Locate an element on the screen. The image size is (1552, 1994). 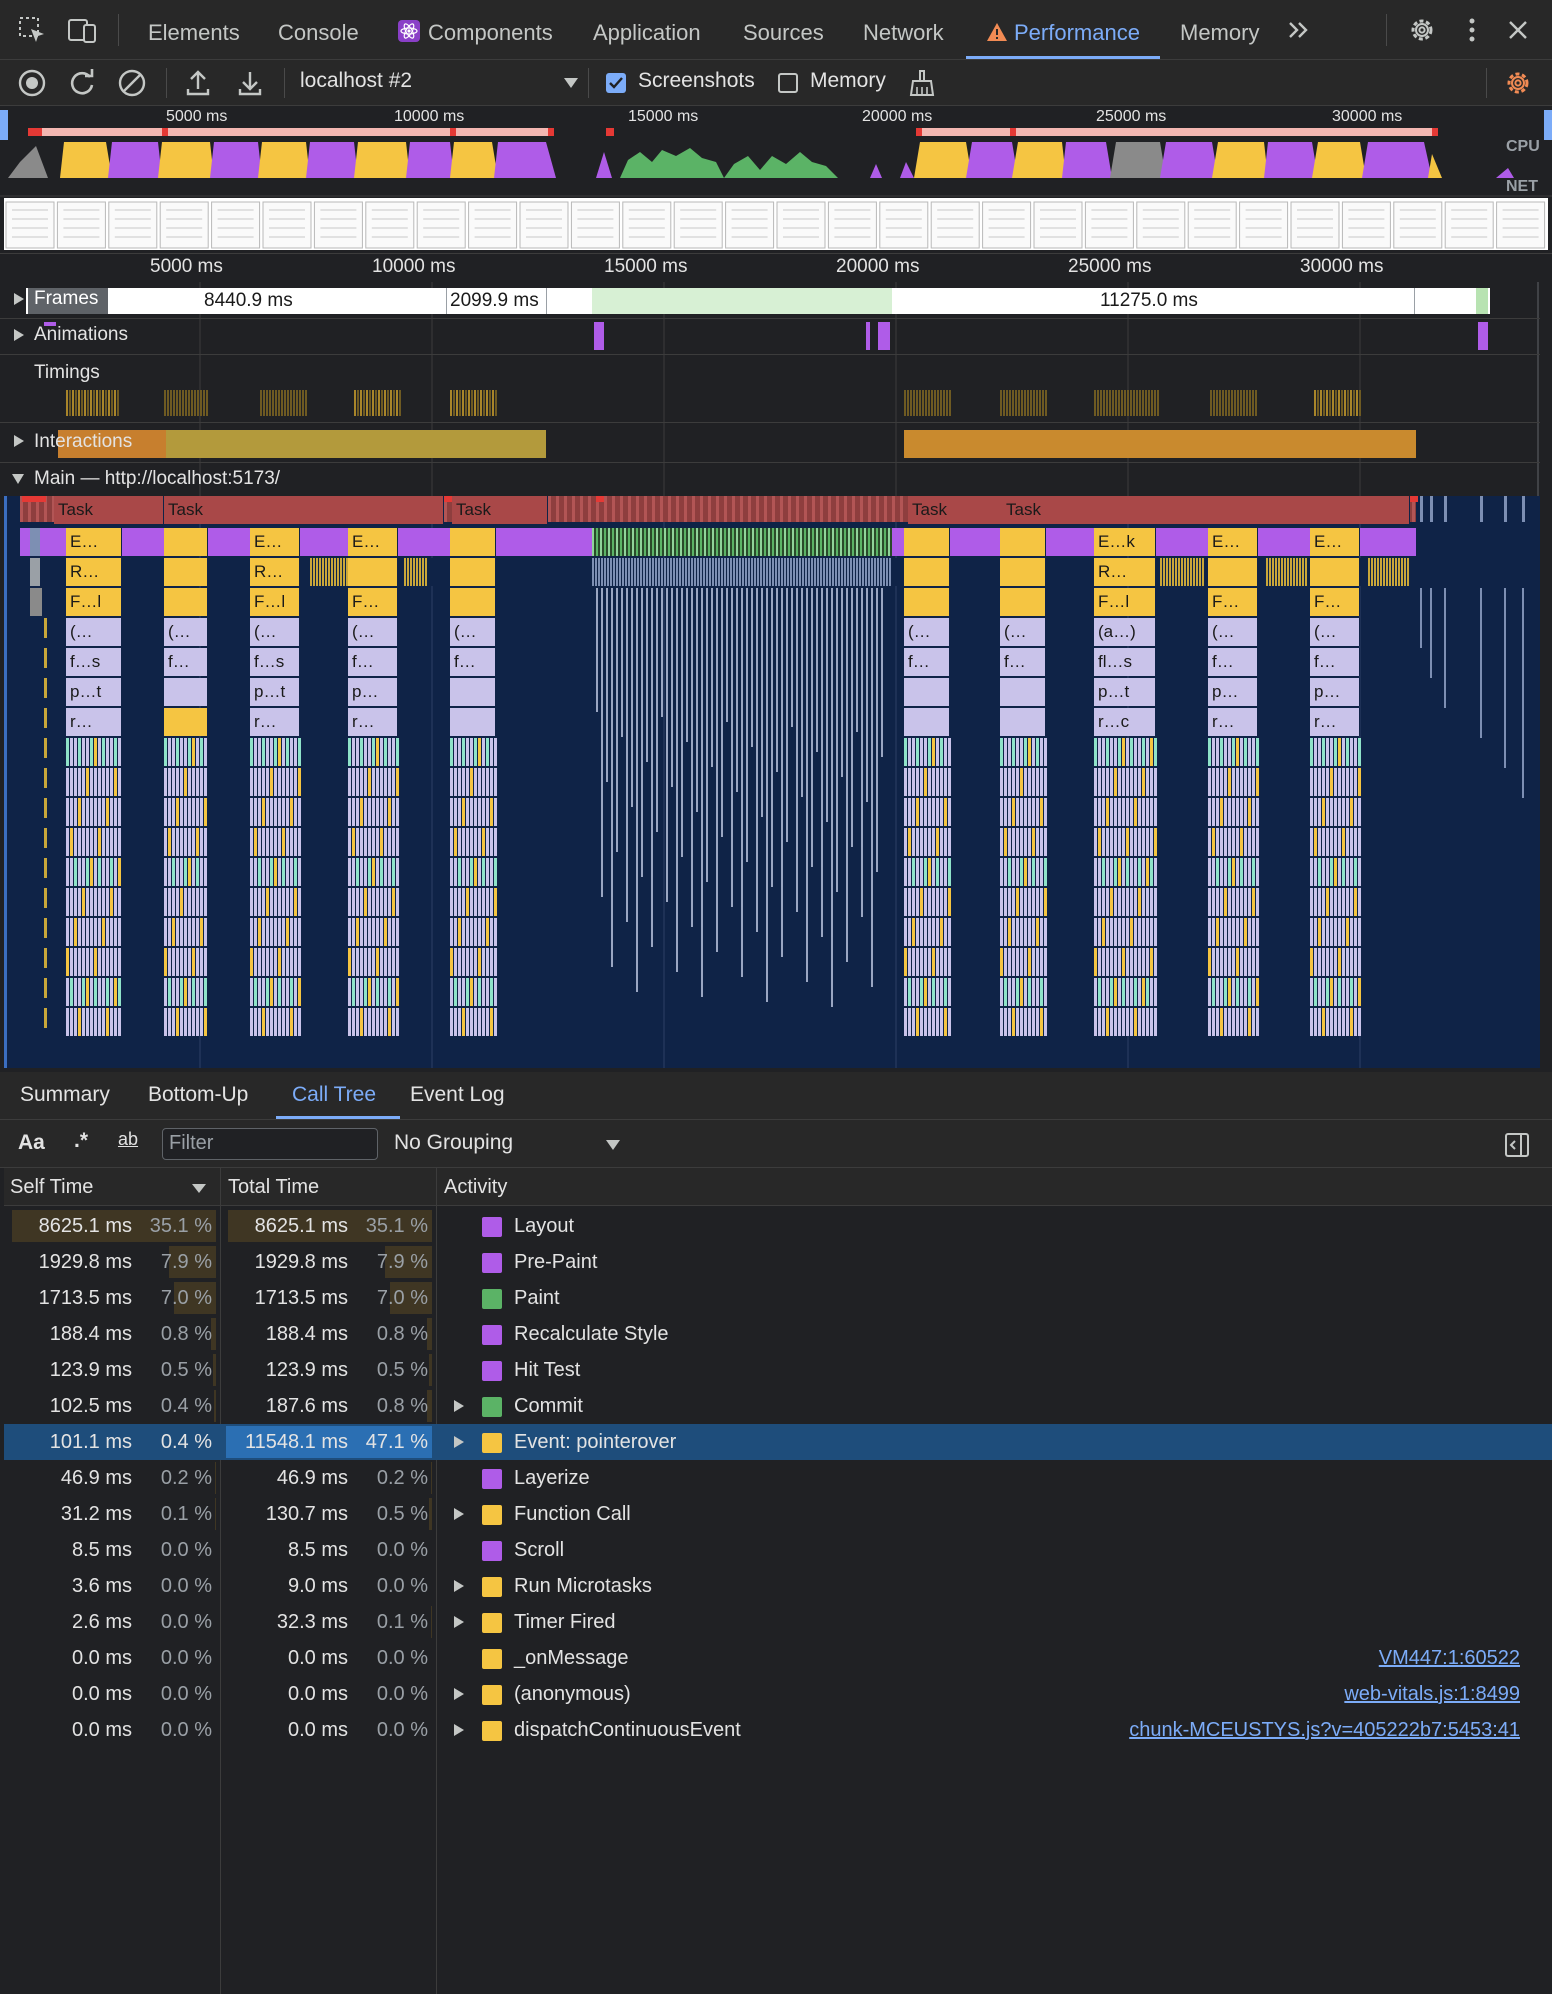
close-icon is located at coordinates (1518, 30).